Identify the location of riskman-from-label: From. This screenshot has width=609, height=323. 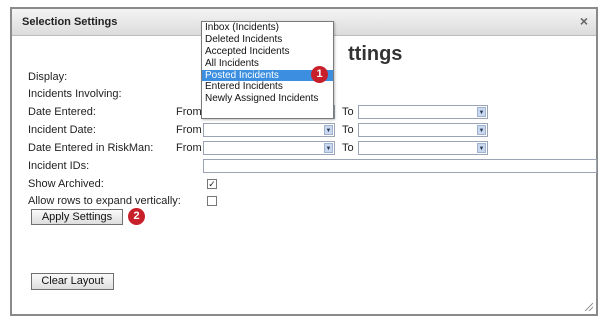
(189, 148).